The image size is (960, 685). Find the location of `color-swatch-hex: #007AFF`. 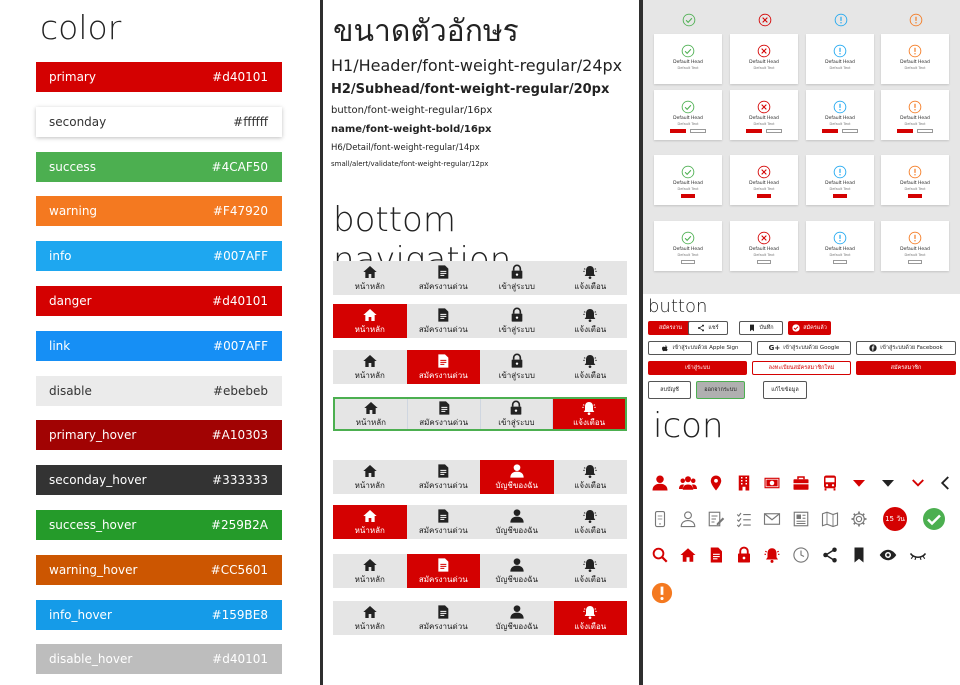

color-swatch-hex: #007AFF is located at coordinates (240, 256).